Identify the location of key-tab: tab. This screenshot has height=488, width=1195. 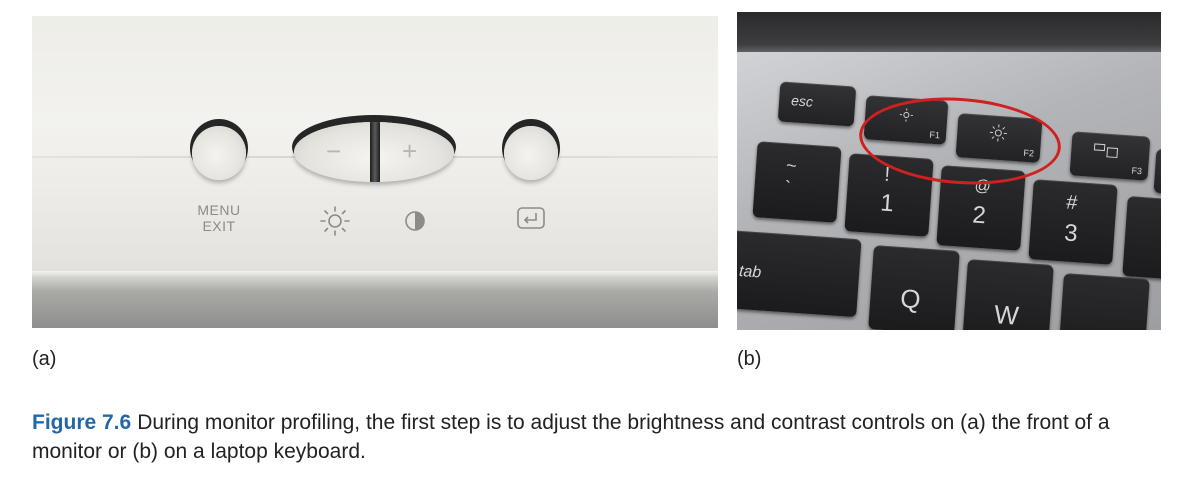
(799, 273).